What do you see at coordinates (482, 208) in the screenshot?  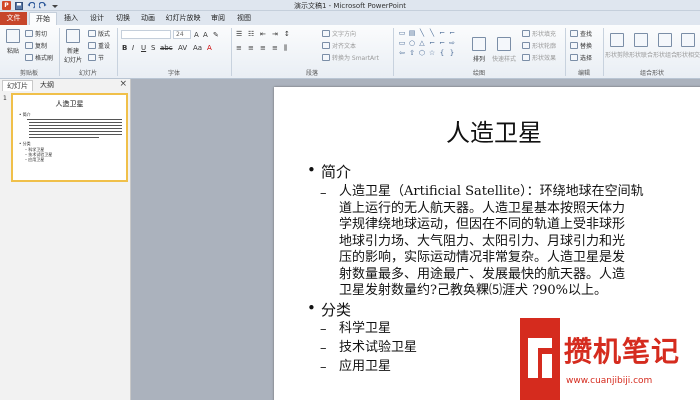 I see `paragraph-line: 道上运行的无人航天器。人造卫星基本按照天体力` at bounding box center [482, 208].